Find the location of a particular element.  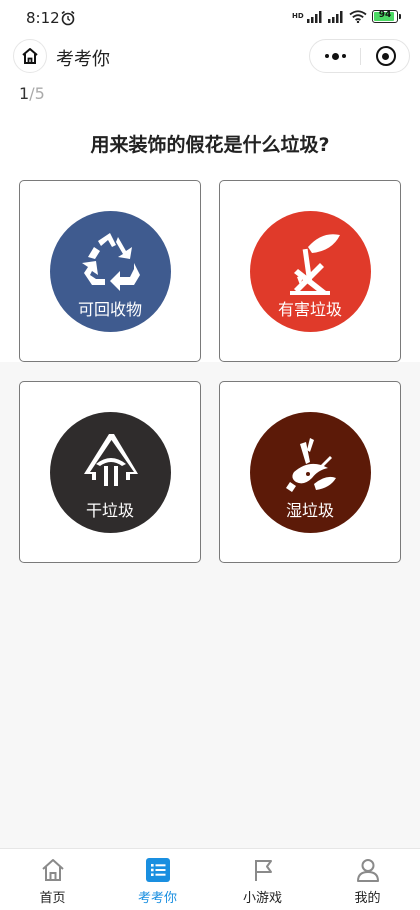

option-dry-waste: 干垃圾 is located at coordinates (110, 472).